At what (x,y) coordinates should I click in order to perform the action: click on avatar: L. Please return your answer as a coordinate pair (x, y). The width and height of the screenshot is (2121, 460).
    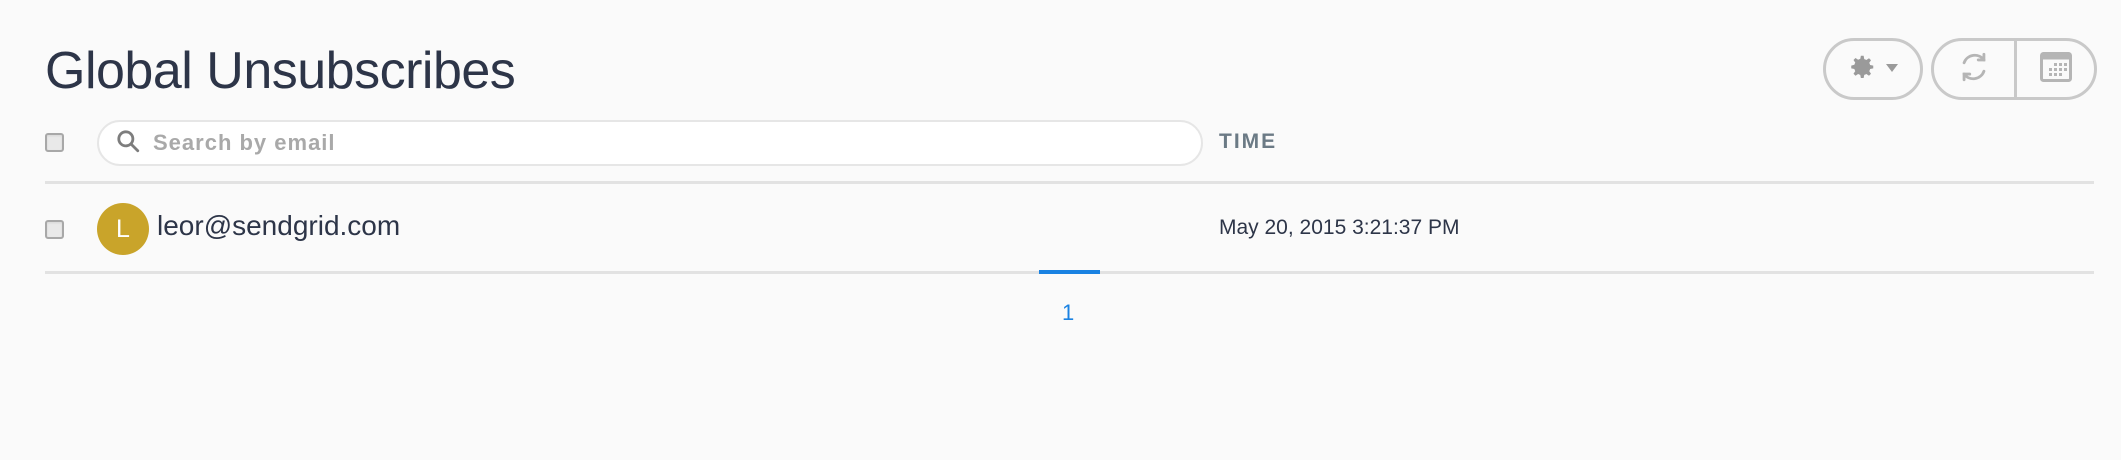
    Looking at the image, I should click on (123, 229).